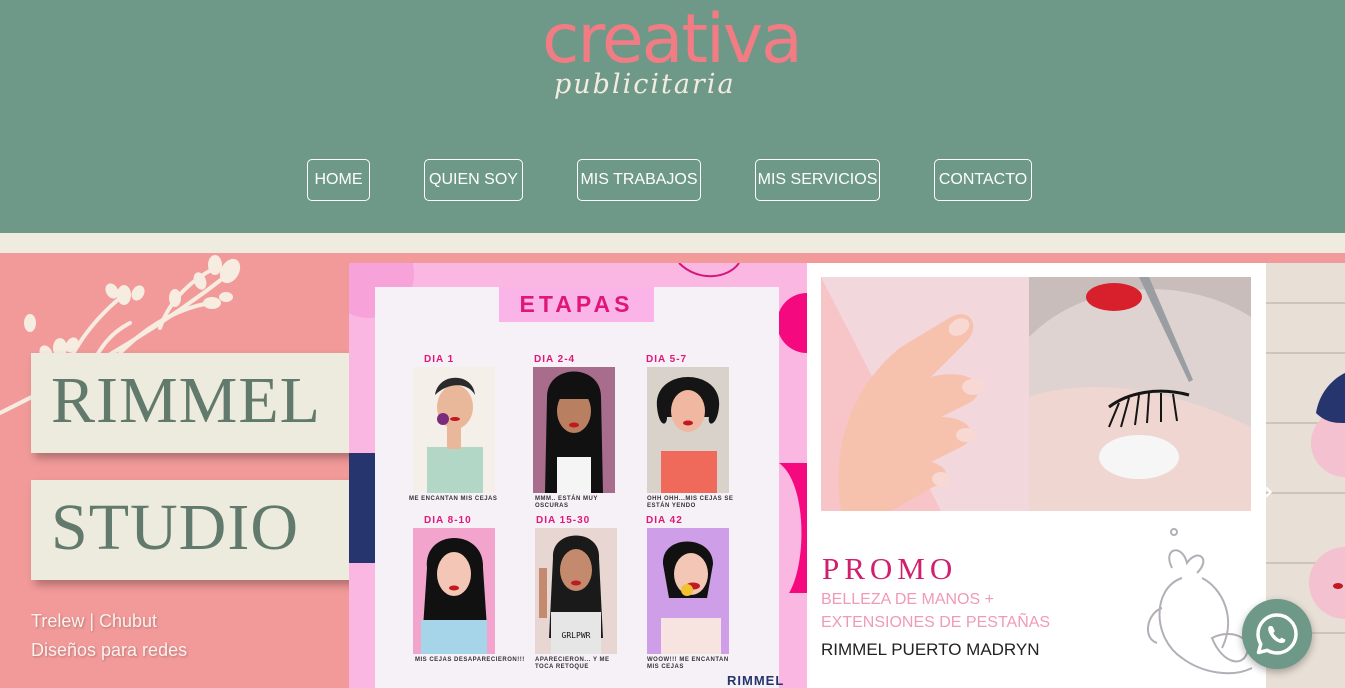 The width and height of the screenshot is (1345, 688). Describe the element at coordinates (572, 663) in the screenshot. I see `caption-day-5: APARECIERON... Y ME TOCA RETOQUE` at that location.